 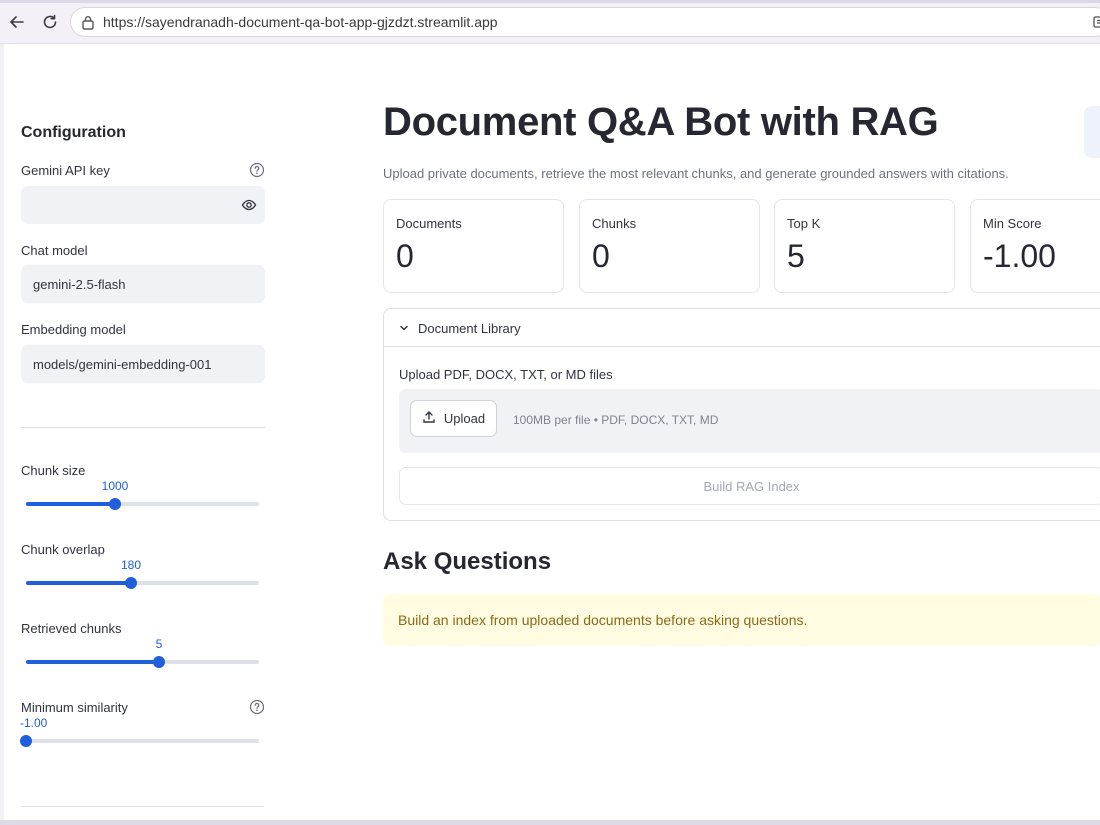 What do you see at coordinates (464, 418) in the screenshot?
I see `upload-button-label: Upload` at bounding box center [464, 418].